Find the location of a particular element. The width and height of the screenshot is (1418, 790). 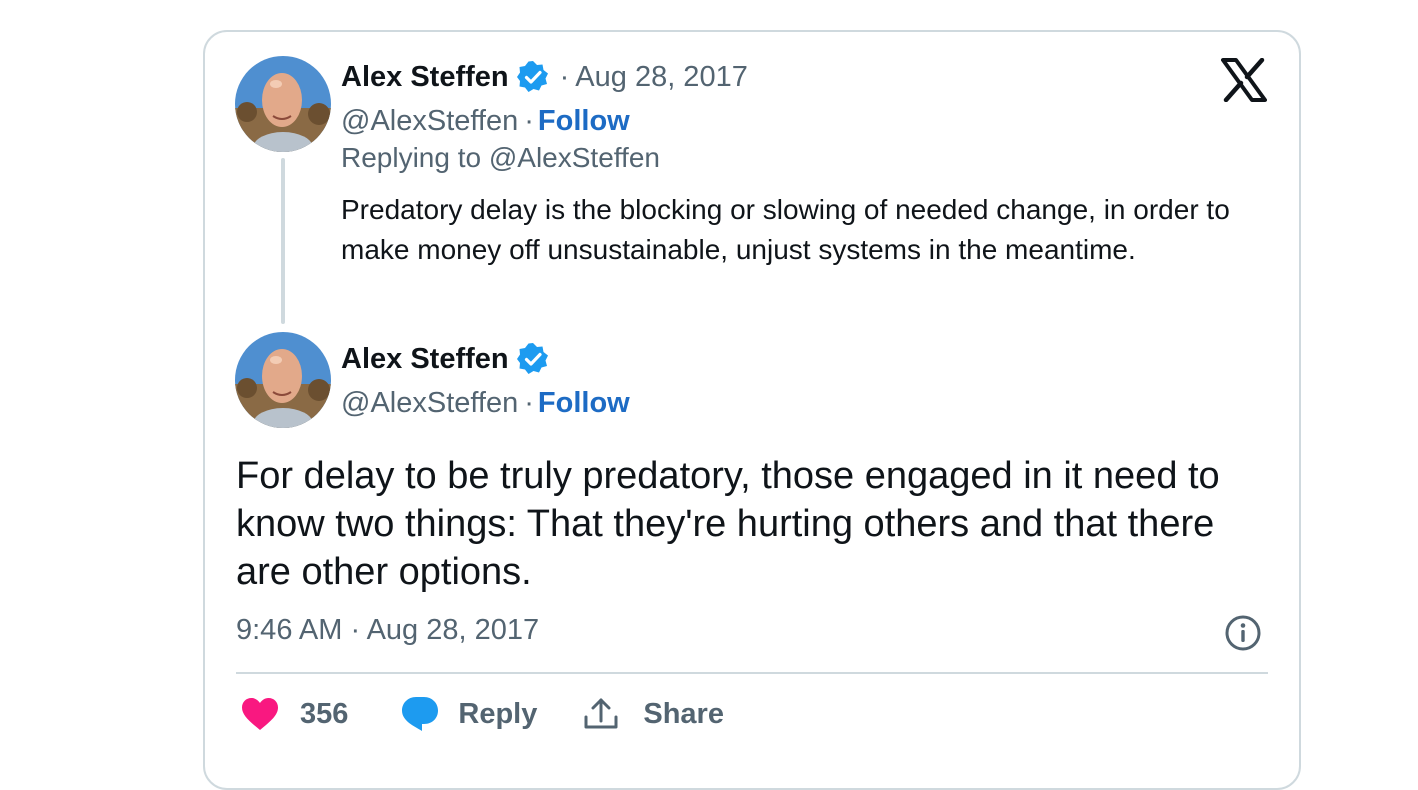

share-upload-icon is located at coordinates (601, 714).